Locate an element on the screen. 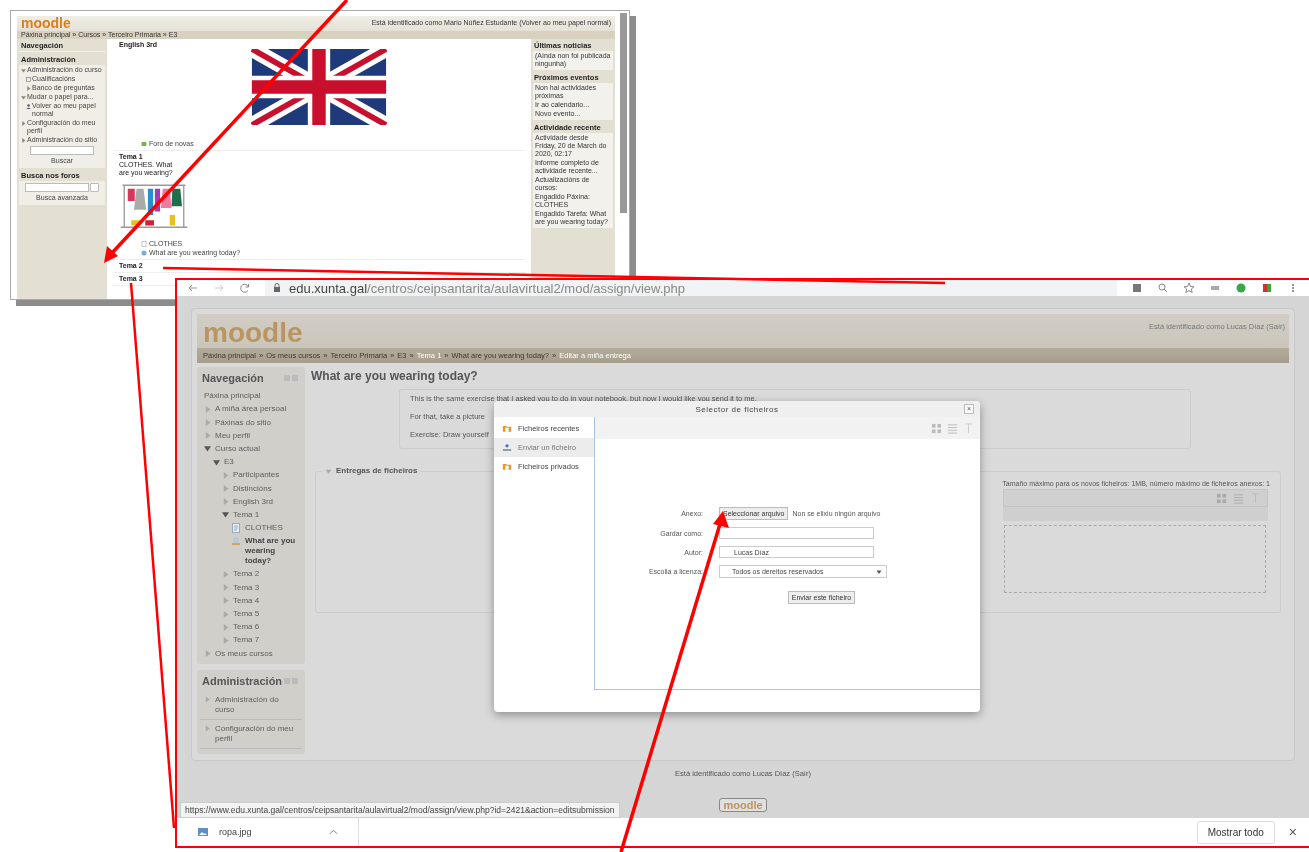 The image size is (1309, 852). dialog-title: Selector de ficheiros is located at coordinates (737, 409).